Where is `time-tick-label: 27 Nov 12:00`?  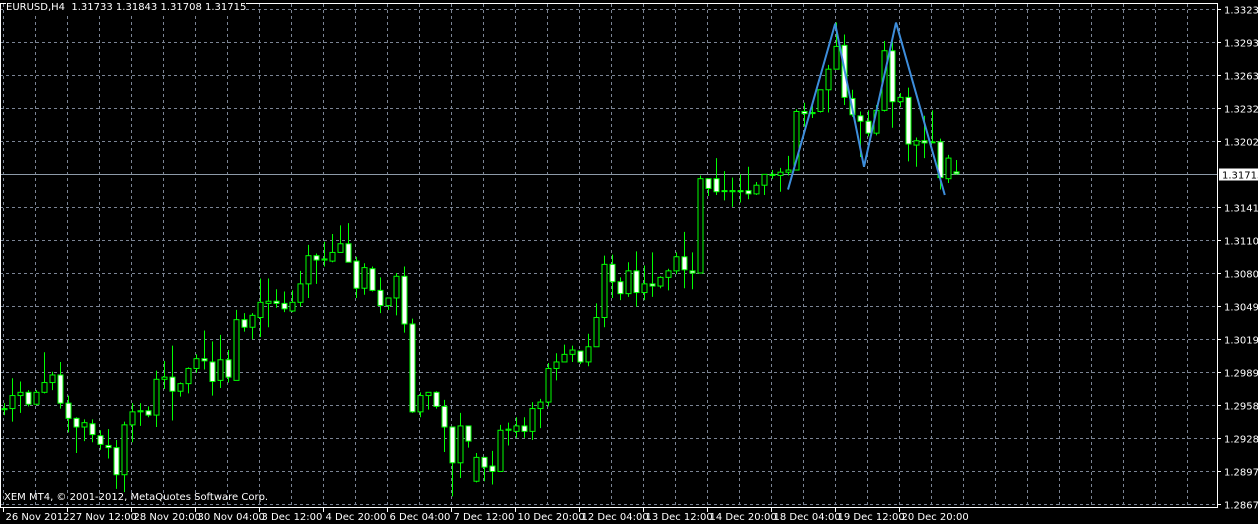
time-tick-label: 27 Nov 12:00 is located at coordinates (103, 517).